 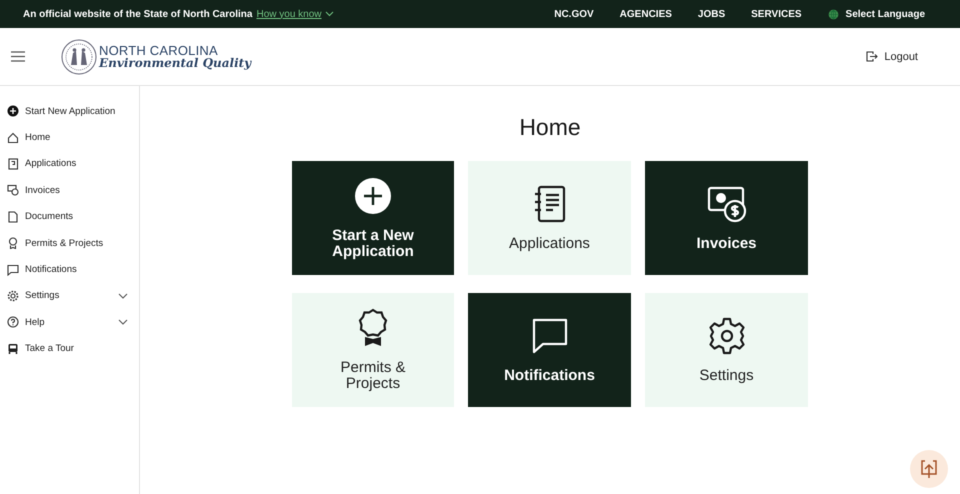 What do you see at coordinates (13, 243) in the screenshot?
I see `ribbon-icon` at bounding box center [13, 243].